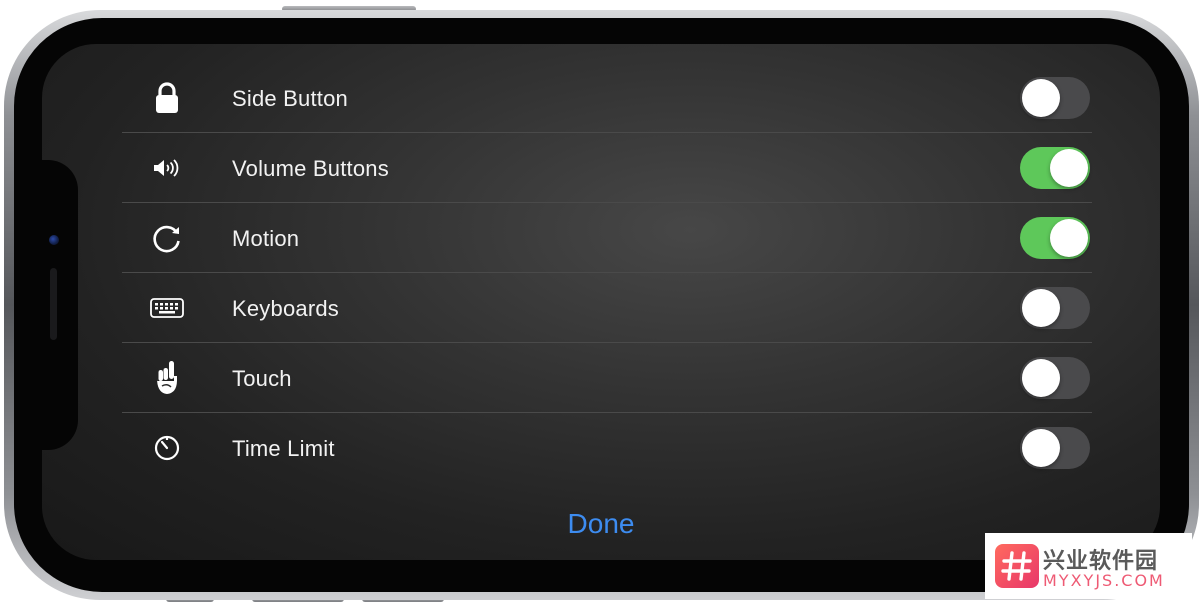 This screenshot has height=607, width=1200. What do you see at coordinates (266, 238) in the screenshot?
I see `row-label: Motion` at bounding box center [266, 238].